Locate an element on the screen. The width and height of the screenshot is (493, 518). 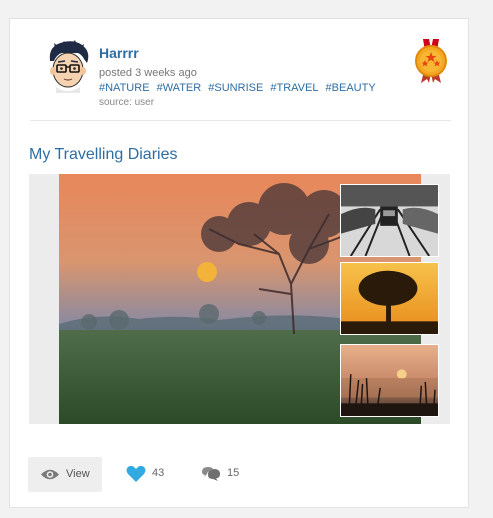
hashtag-sunrise: #SUNRISE is located at coordinates (235, 88).